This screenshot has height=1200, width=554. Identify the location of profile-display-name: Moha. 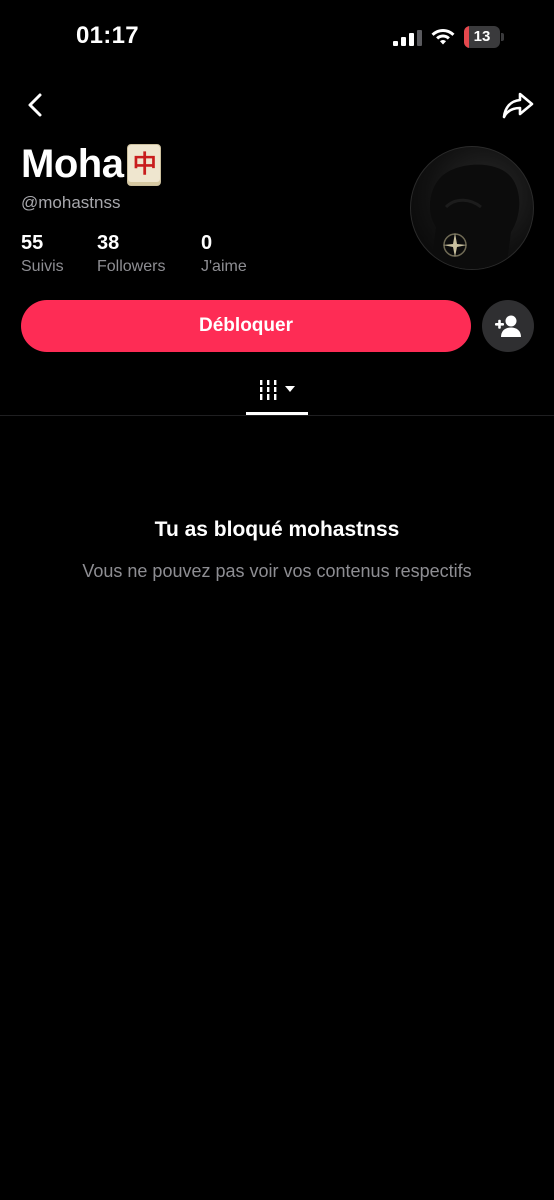
(72, 164).